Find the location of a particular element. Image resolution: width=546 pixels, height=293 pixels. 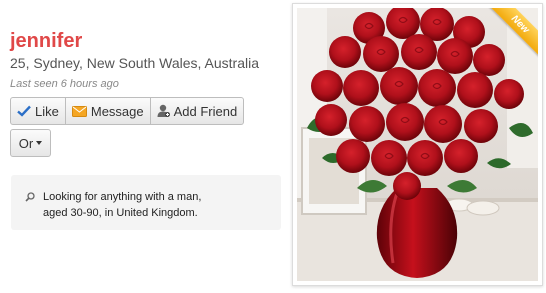

add-friend-label: Add Friend is located at coordinates (205, 111).